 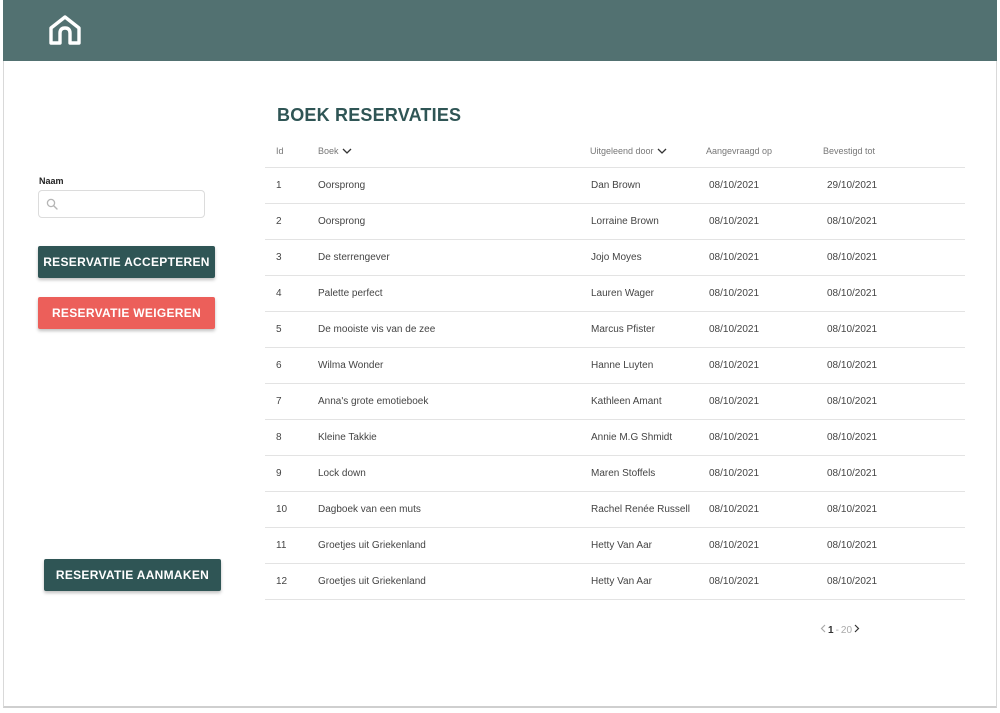 I want to click on cell-uitgeleend: Marcus Pfister, so click(x=623, y=329).